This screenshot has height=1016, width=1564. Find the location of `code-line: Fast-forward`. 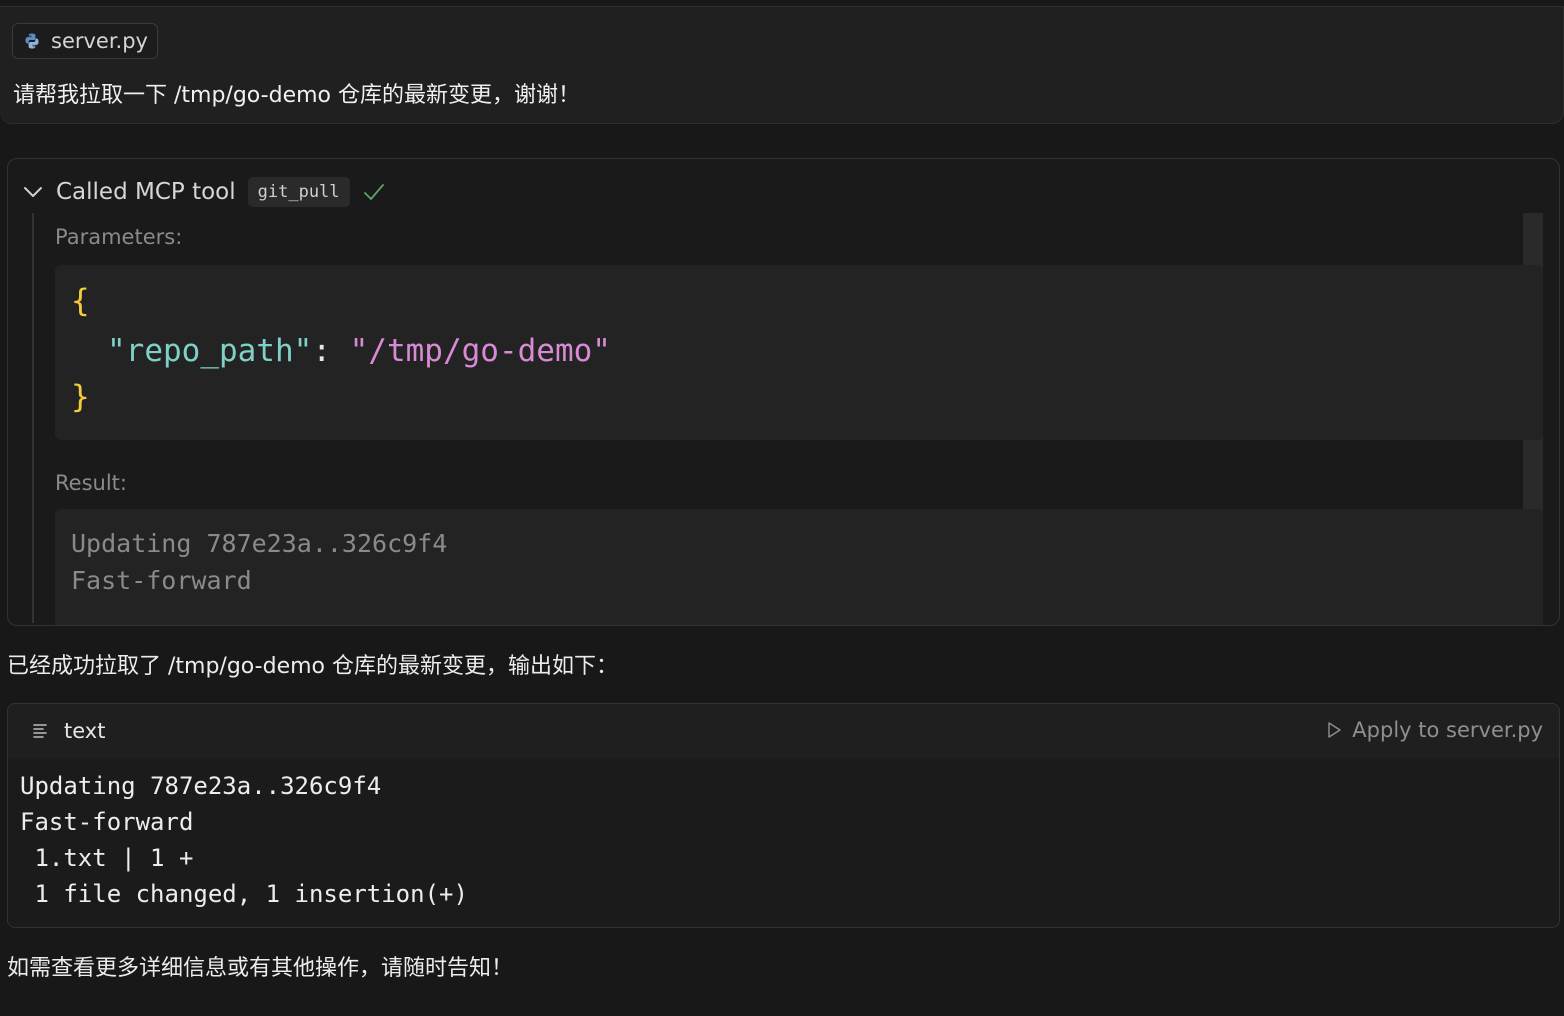

code-line: Fast-forward is located at coordinates (107, 822).